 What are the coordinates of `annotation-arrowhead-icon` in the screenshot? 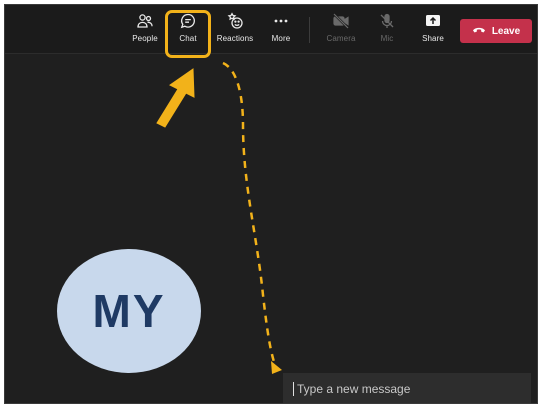 It's located at (276, 367).